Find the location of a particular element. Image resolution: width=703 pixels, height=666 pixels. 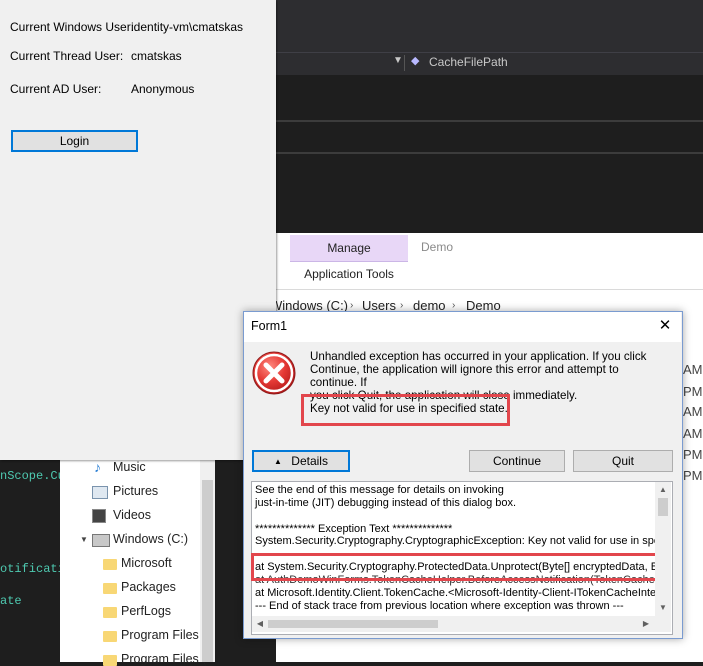

nav-item-windows-drive: Windows (C:) is located at coordinates (150, 539).